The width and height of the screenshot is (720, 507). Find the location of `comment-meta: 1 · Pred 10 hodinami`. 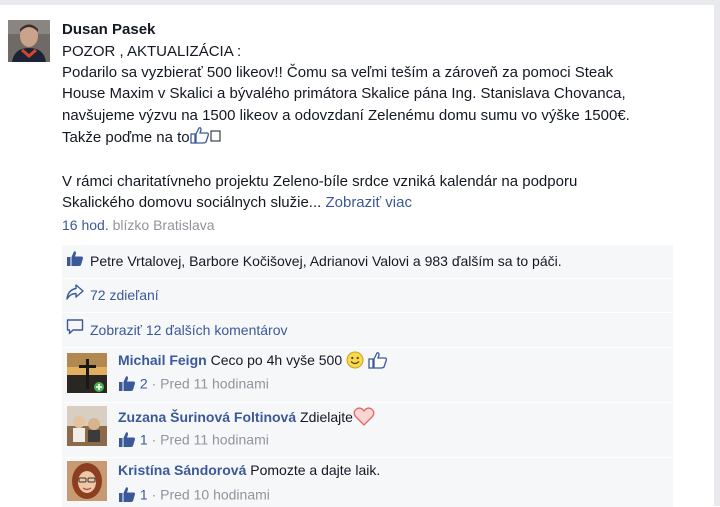

comment-meta: 1 · Pred 10 hodinami is located at coordinates (194, 496).